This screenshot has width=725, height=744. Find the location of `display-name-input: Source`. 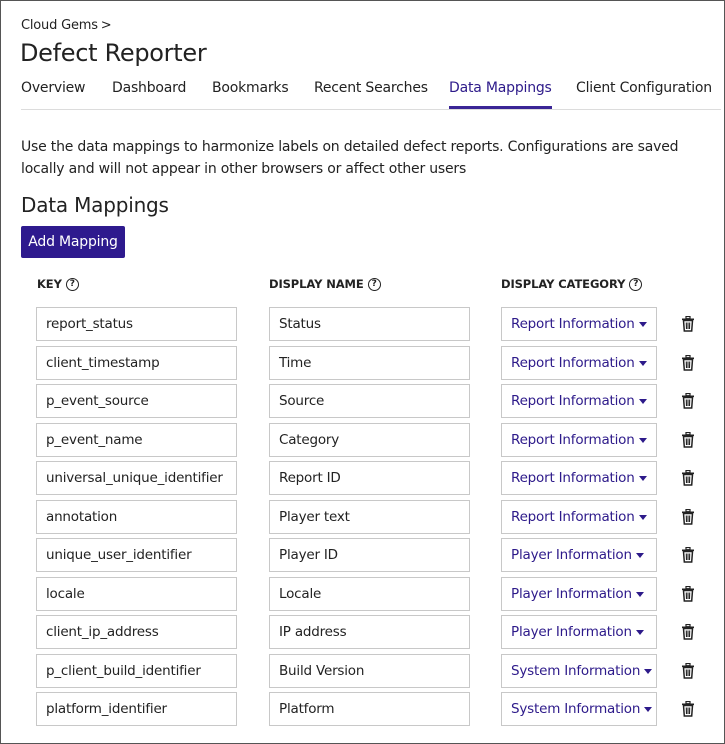

display-name-input: Source is located at coordinates (369, 401).